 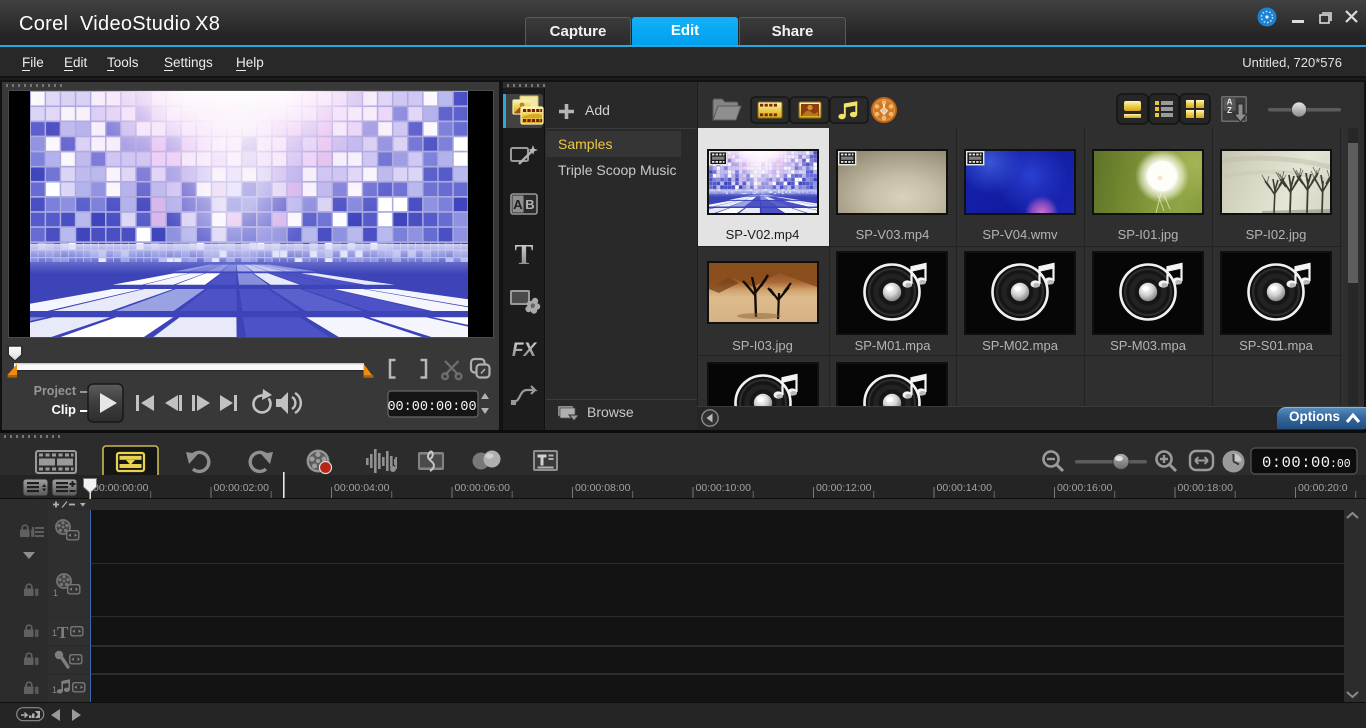 I want to click on svg-text: 00:00:18:00, so click(x=1206, y=488).